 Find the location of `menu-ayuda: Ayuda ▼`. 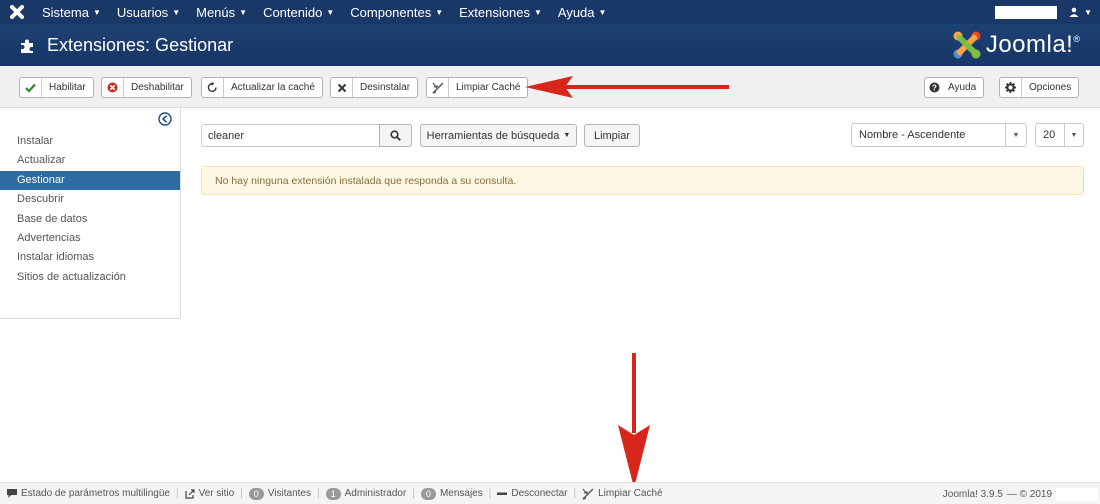

menu-ayuda: Ayuda ▼ is located at coordinates (582, 12).